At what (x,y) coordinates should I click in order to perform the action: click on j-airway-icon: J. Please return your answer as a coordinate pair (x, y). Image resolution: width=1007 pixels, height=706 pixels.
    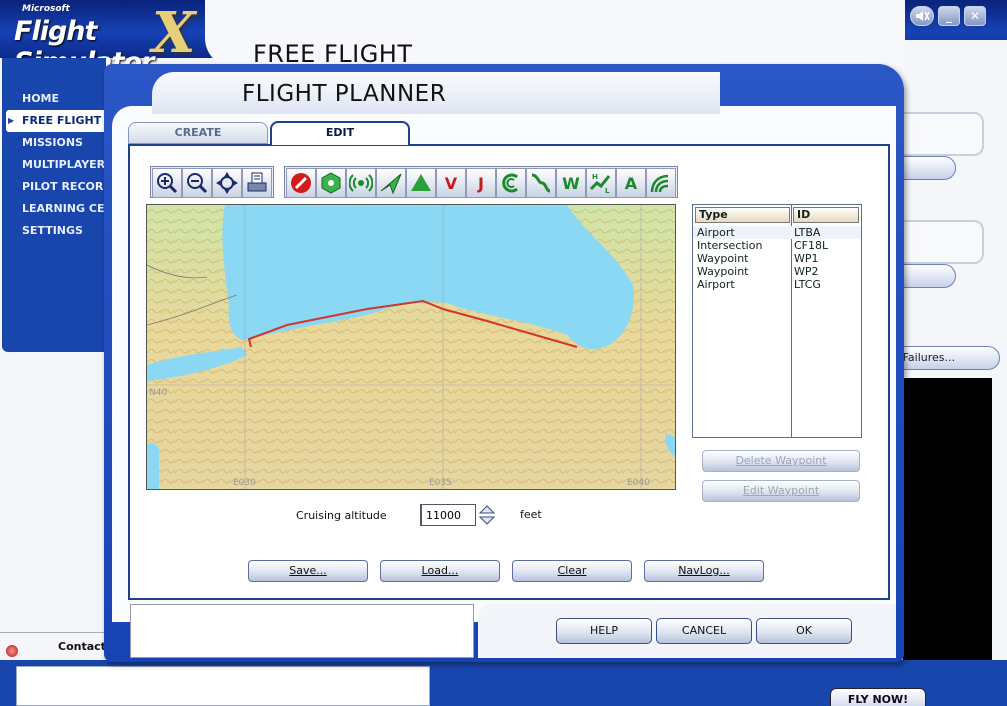
    Looking at the image, I should click on (481, 183).